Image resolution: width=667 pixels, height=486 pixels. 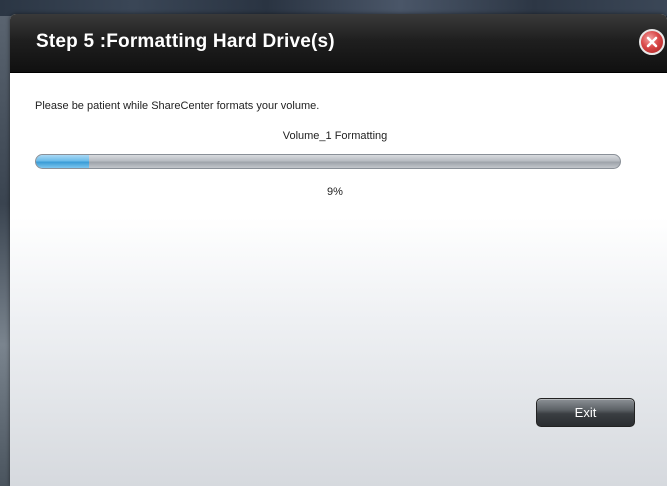 I want to click on progress-fill, so click(x=62, y=161).